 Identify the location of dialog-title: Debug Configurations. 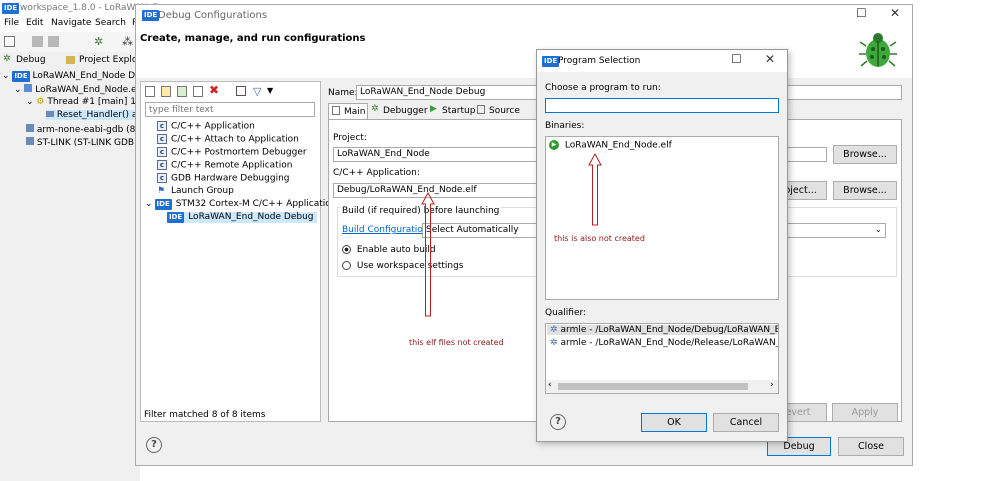
(213, 15).